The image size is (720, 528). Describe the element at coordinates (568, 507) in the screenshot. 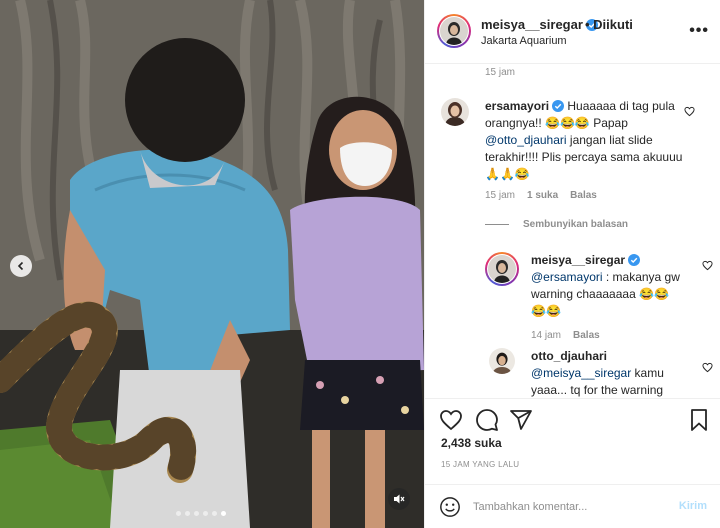

I see `comment-input` at that location.